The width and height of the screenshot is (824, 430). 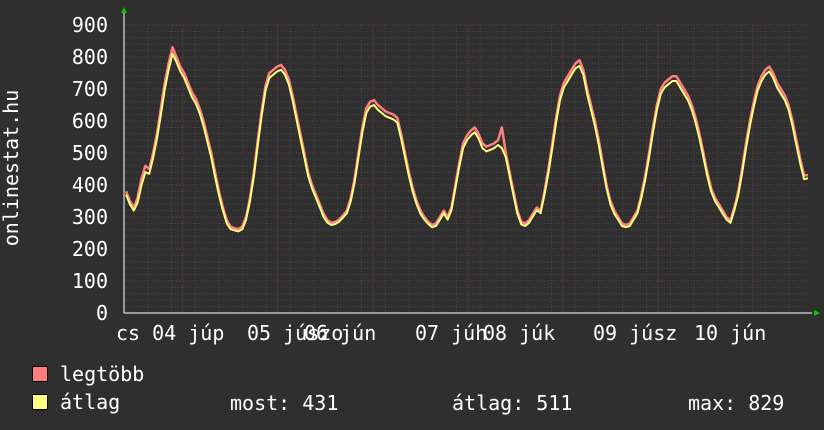 I want to click on y-tick-label: 100, so click(x=90, y=281).